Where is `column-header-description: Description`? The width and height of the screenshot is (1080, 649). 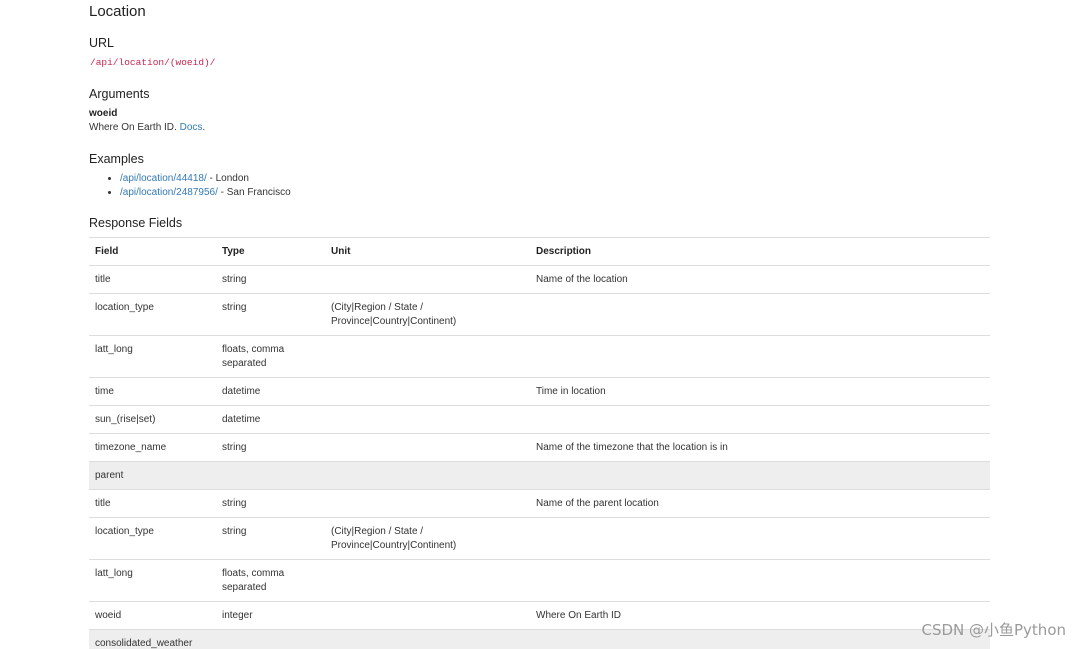
column-header-description: Description is located at coordinates (760, 251).